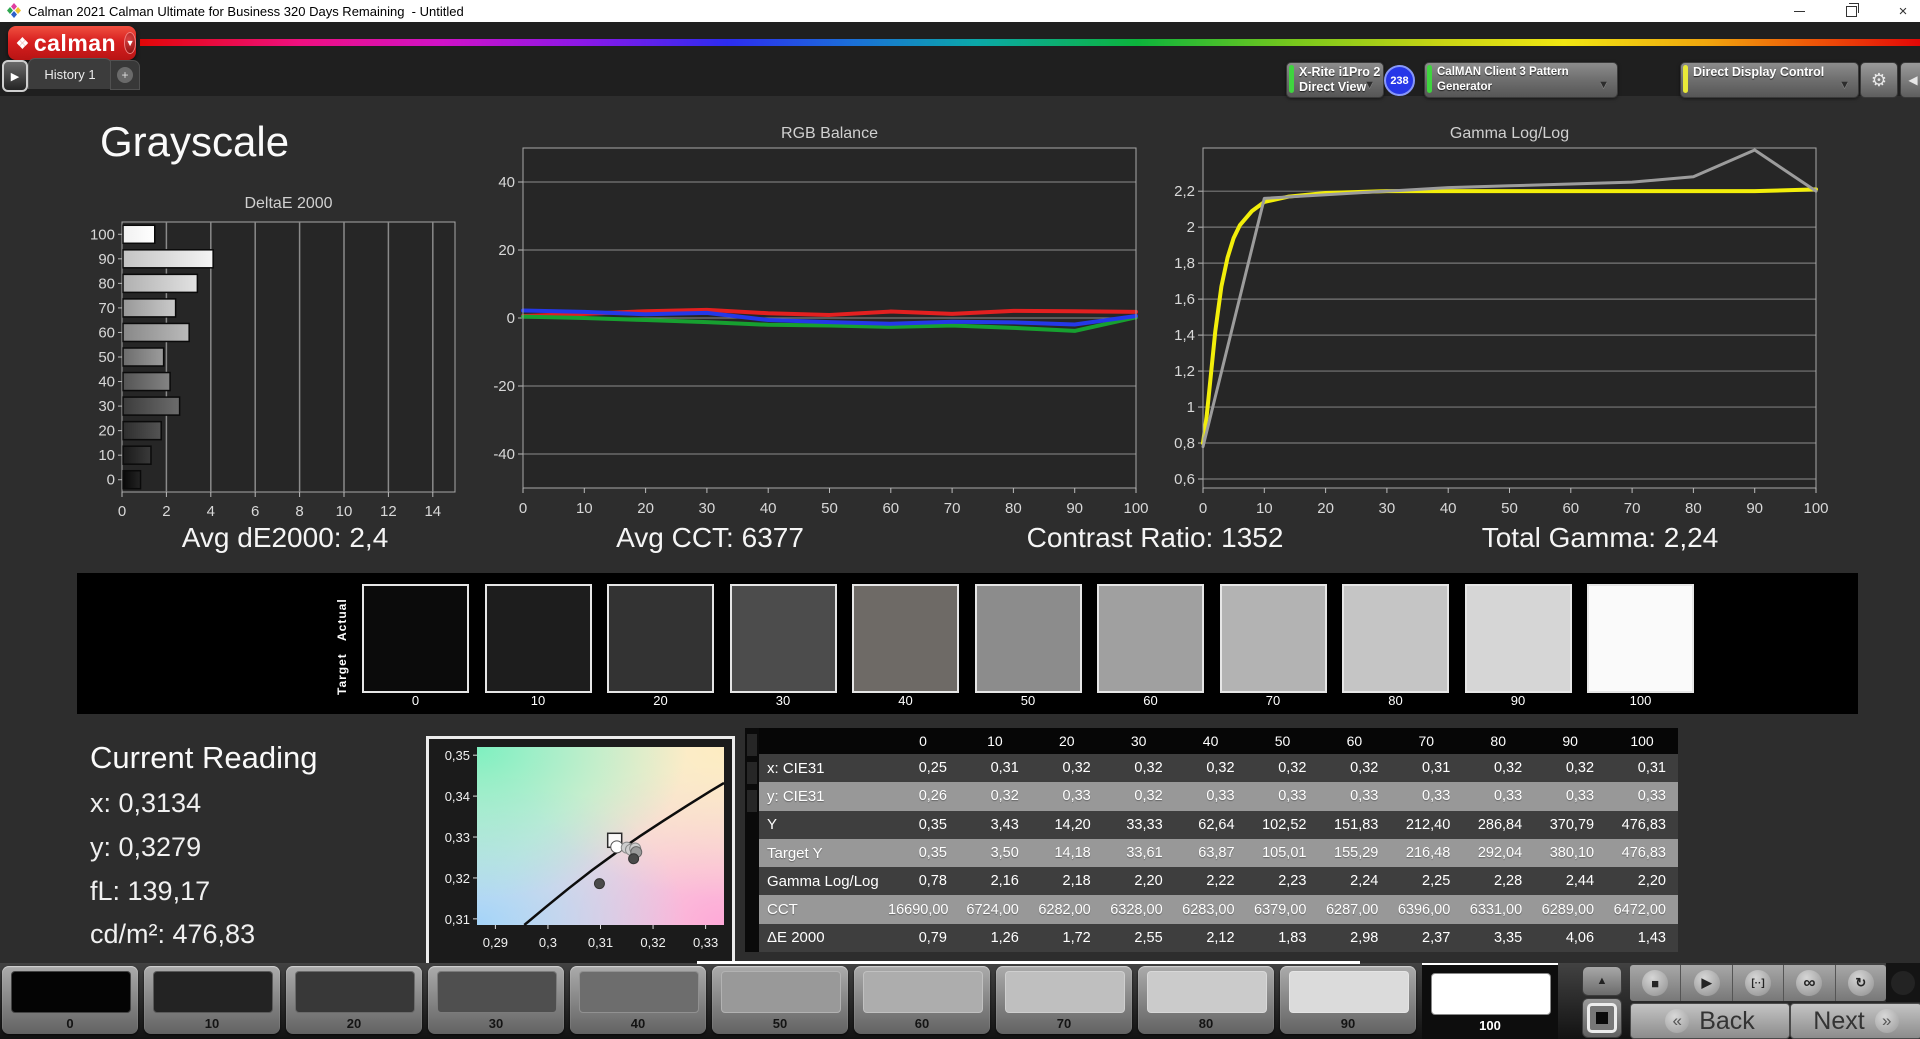 This screenshot has width=1920, height=1039. I want to click on svg-text: 12, so click(388, 511).